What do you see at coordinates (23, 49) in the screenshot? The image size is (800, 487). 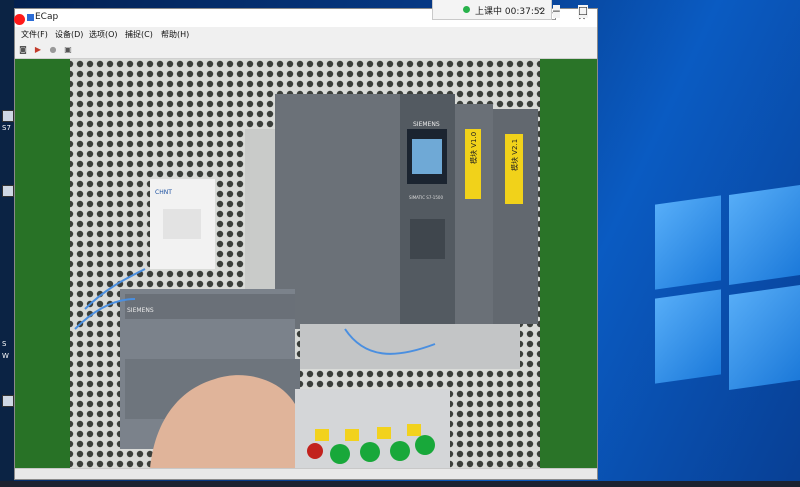 I see `camera-icon: ◙` at bounding box center [23, 49].